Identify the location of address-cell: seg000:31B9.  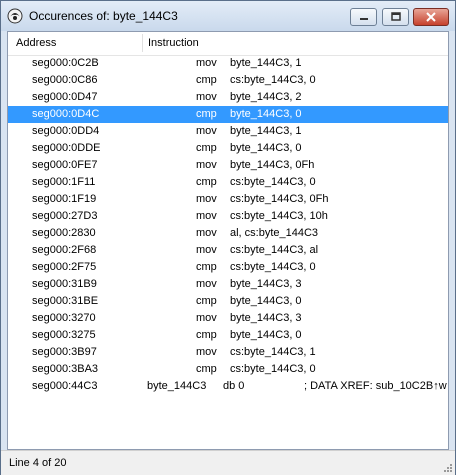
(64, 284).